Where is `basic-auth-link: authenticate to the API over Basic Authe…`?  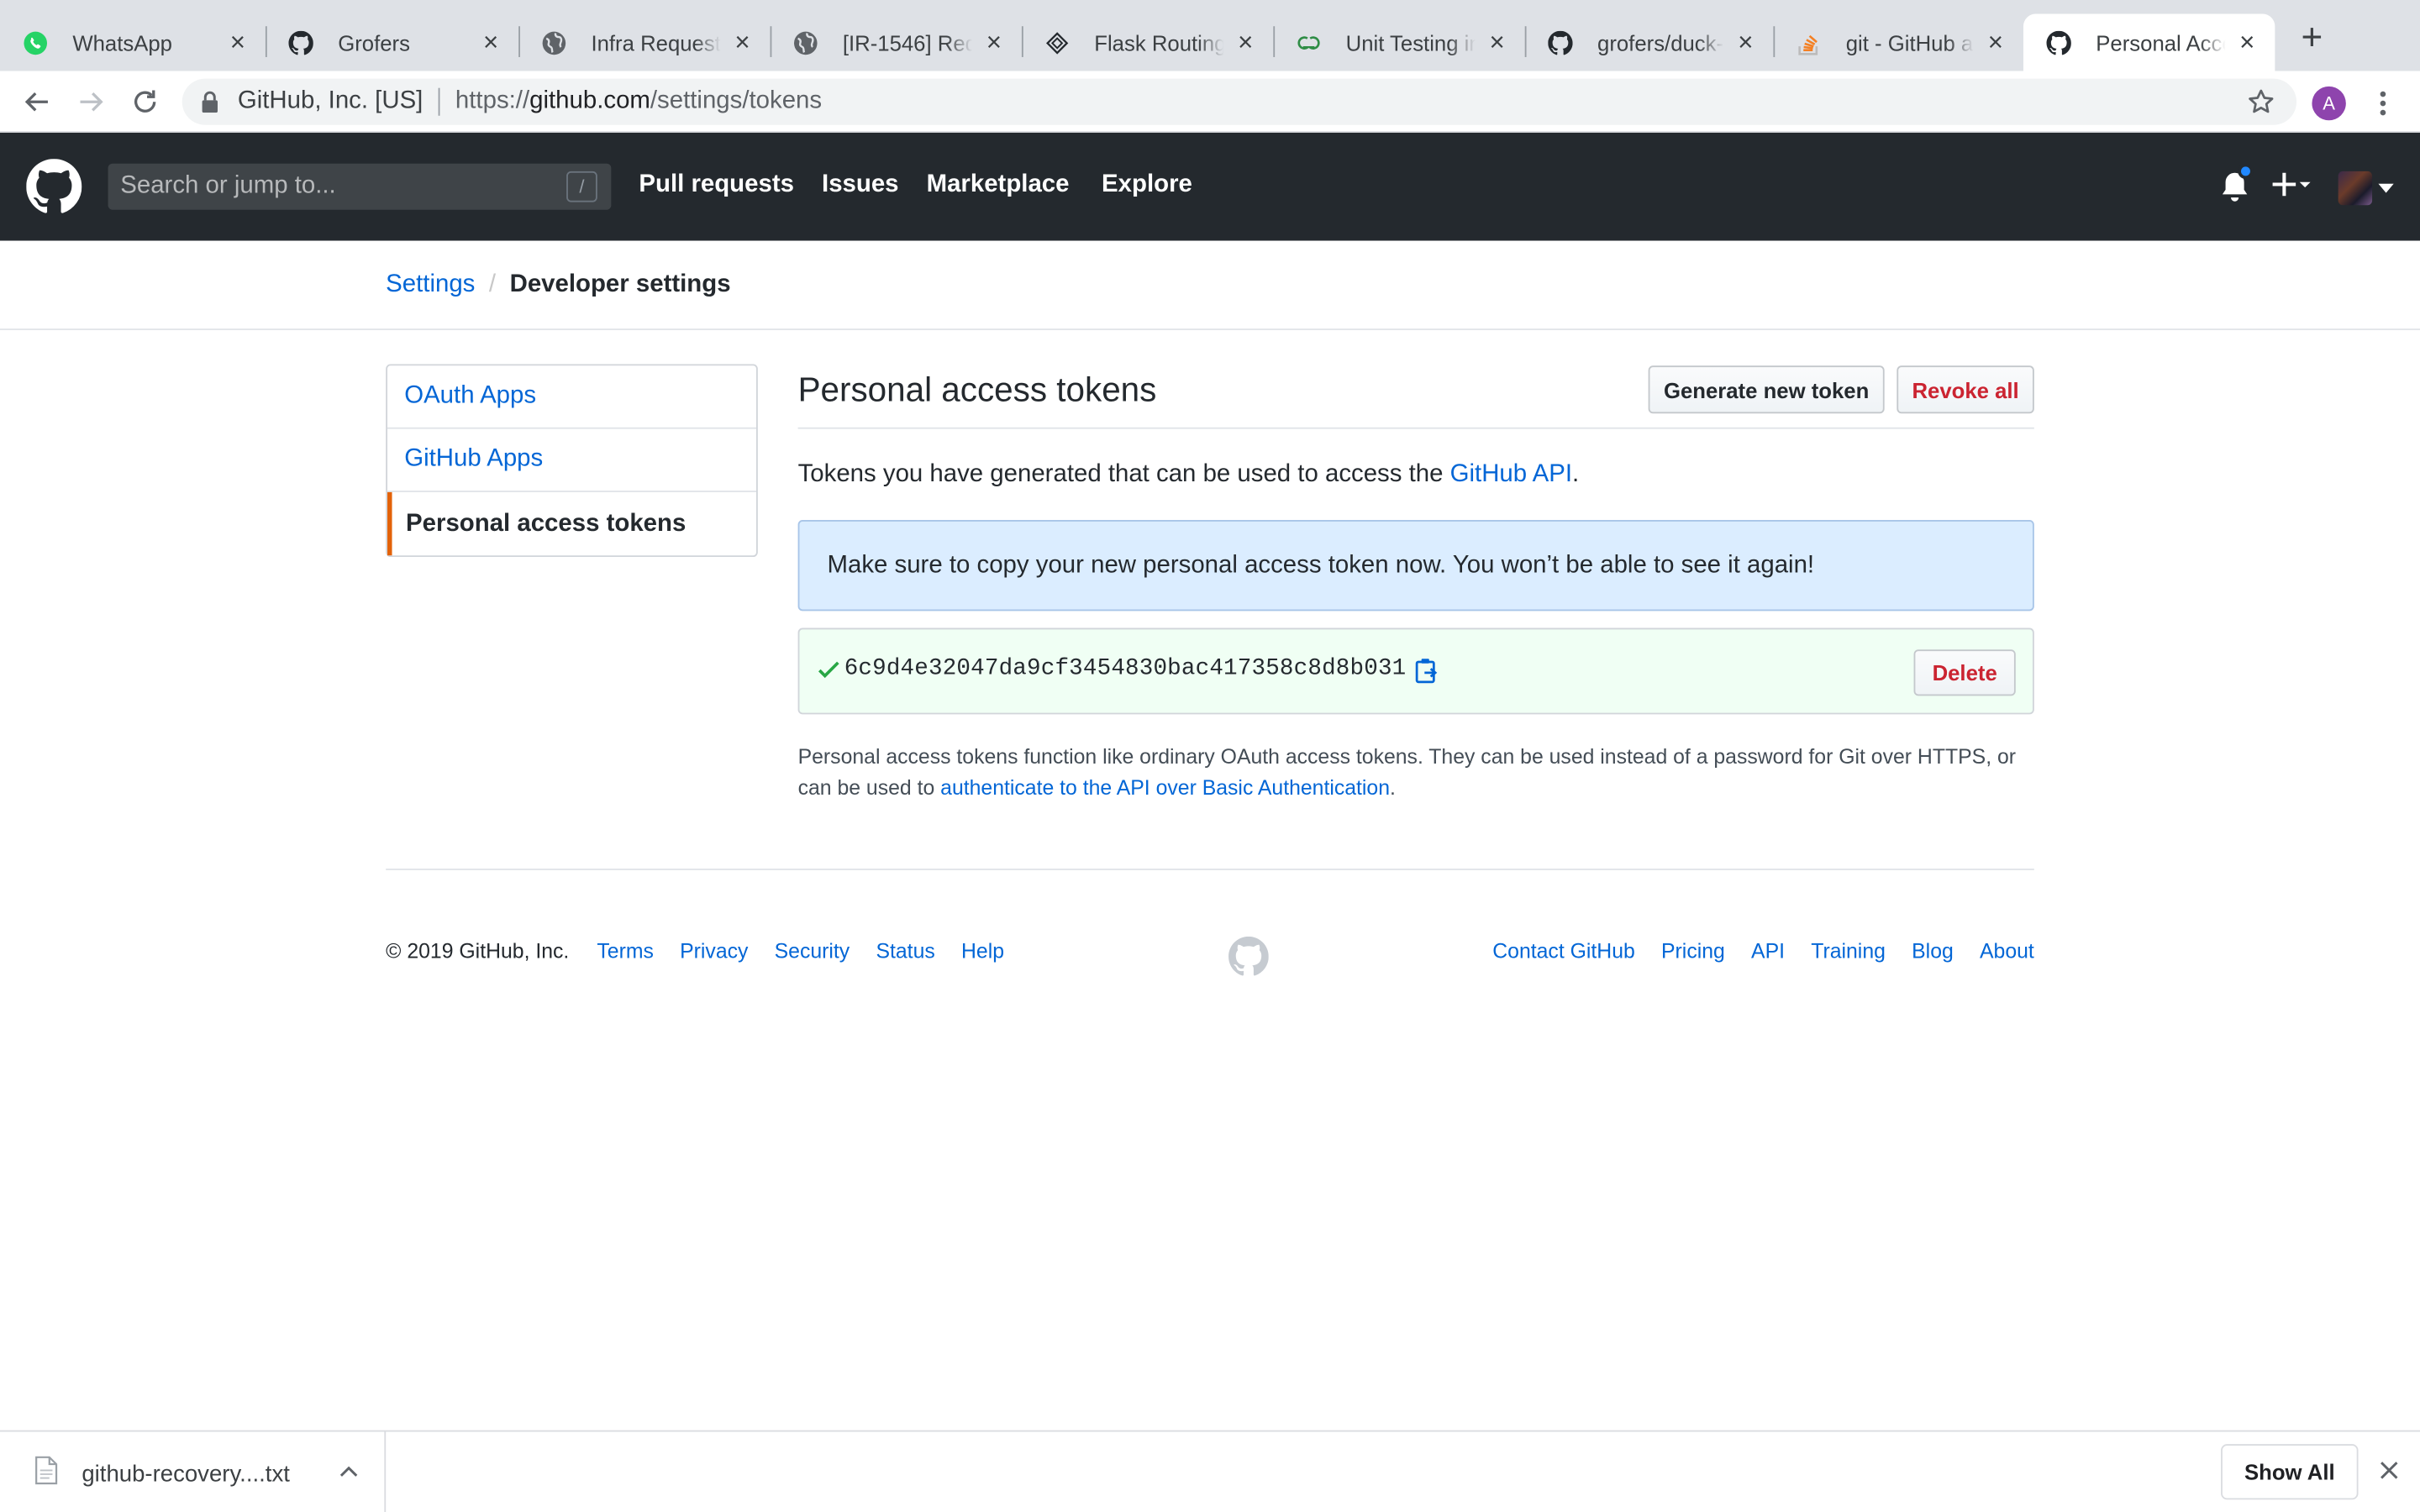
basic-auth-link: authenticate to the API over Basic Authe… is located at coordinates (1165, 788).